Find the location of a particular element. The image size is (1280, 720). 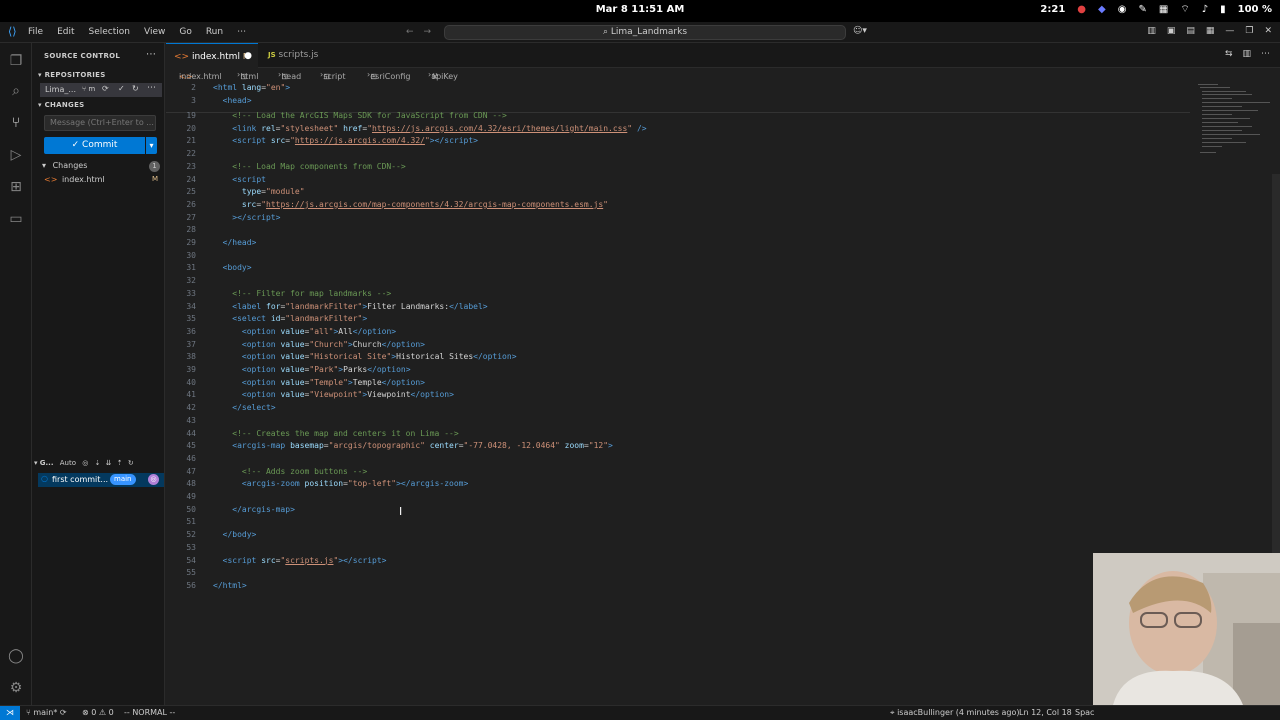

code-line: </head> is located at coordinates (235, 242).